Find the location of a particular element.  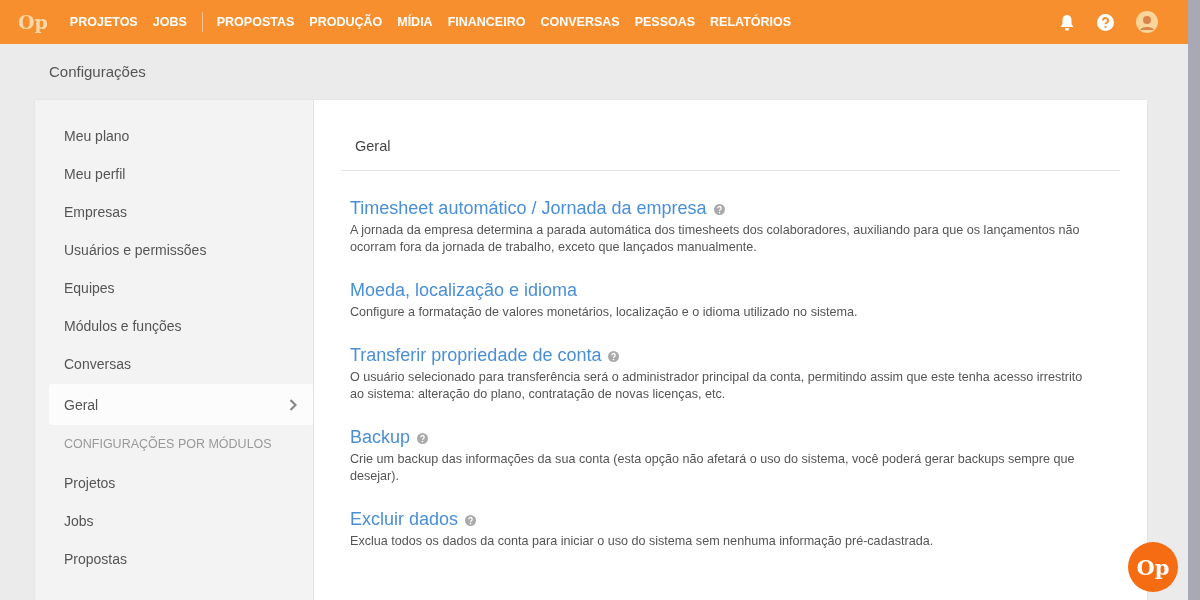

avatar-icon is located at coordinates (1147, 22).